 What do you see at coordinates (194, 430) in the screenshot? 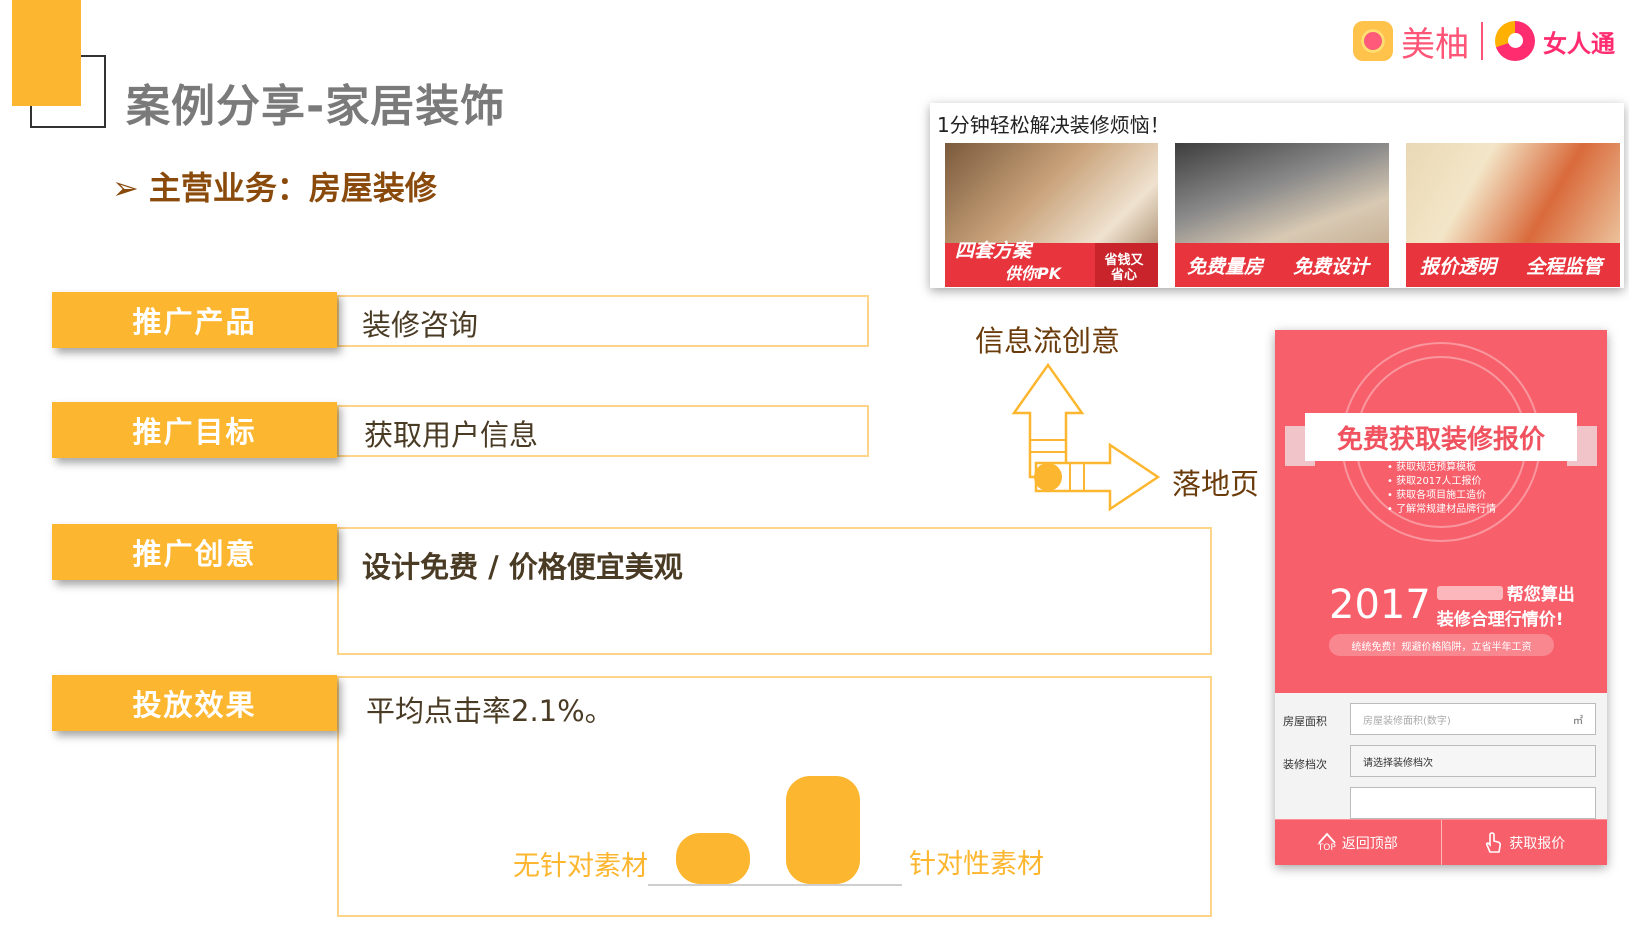
I see `row-goal-label: 推广目标` at bounding box center [194, 430].